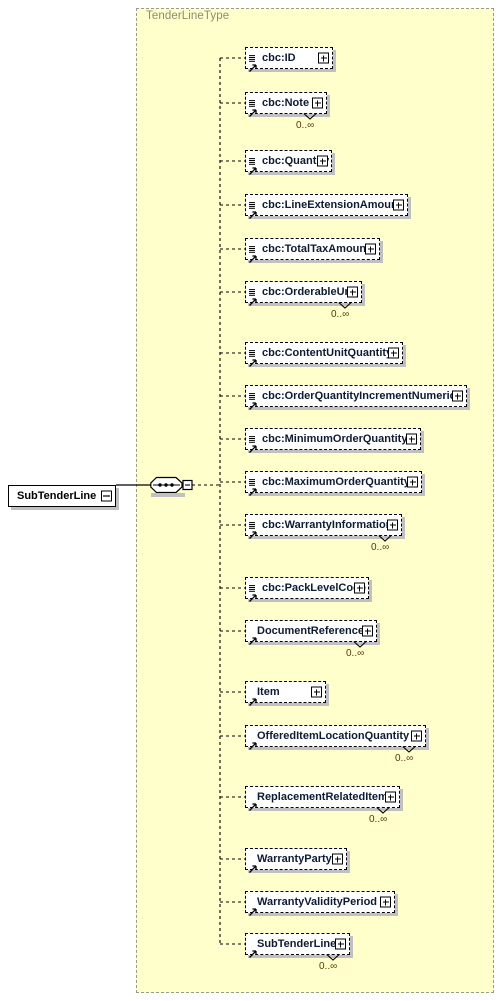 This screenshot has height=1001, width=500. What do you see at coordinates (324, 354) in the screenshot?
I see `element-node-cbc-contentunitquantity: cbc:ContentUnitQuantity` at bounding box center [324, 354].